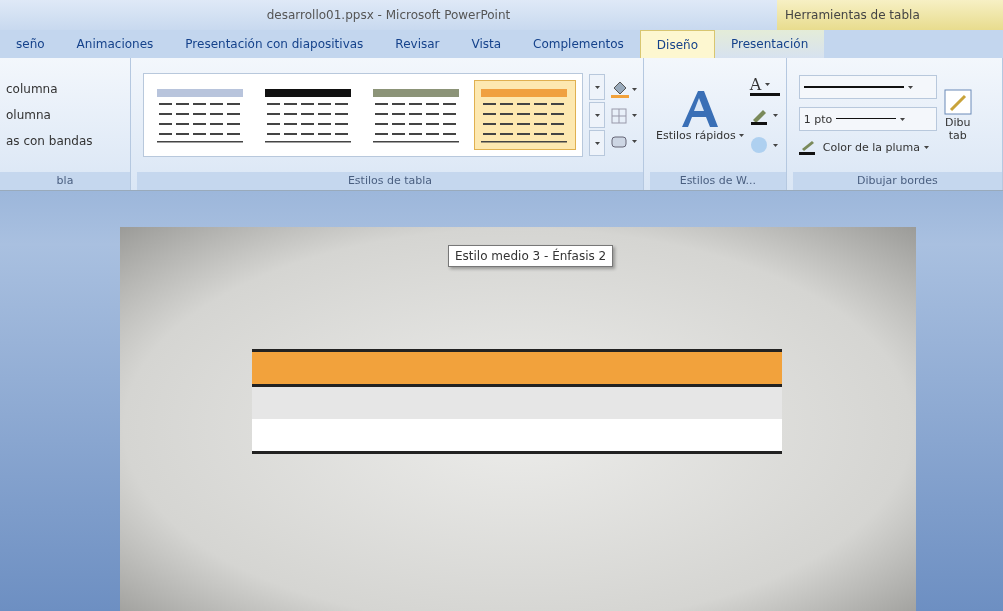 This screenshot has height=611, width=1003. What do you see at coordinates (30, 44) in the screenshot?
I see `ribbon-tab: seño` at bounding box center [30, 44].